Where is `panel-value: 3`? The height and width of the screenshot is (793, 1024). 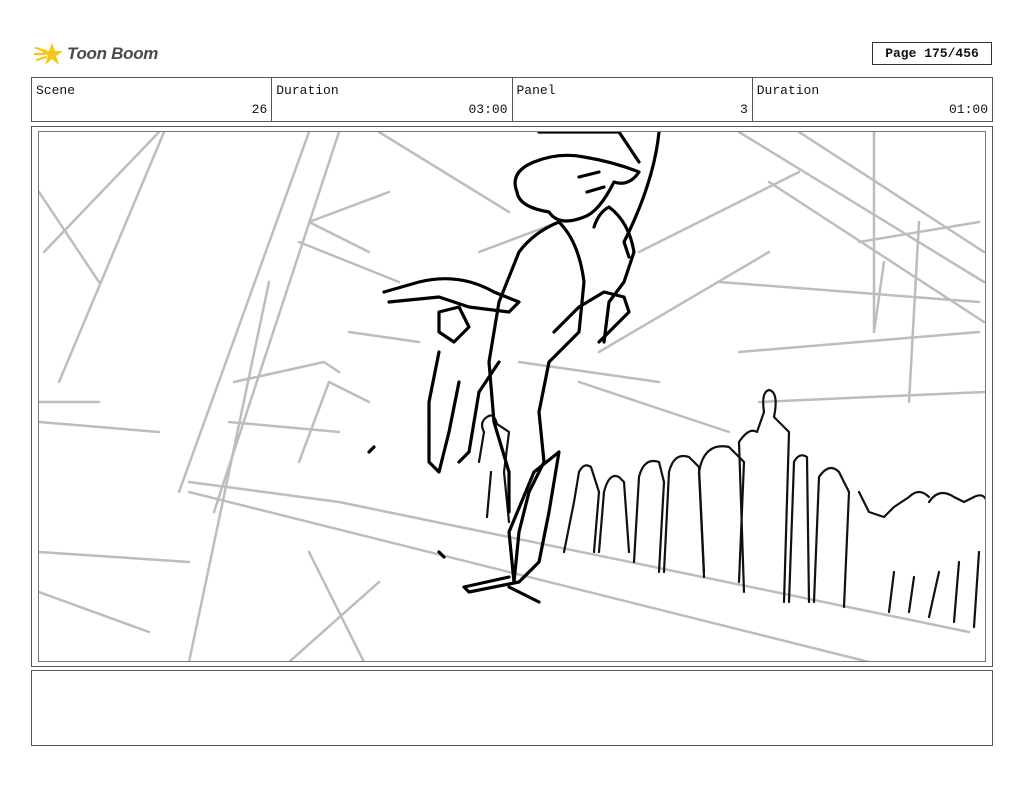 panel-value: 3 is located at coordinates (743, 109).